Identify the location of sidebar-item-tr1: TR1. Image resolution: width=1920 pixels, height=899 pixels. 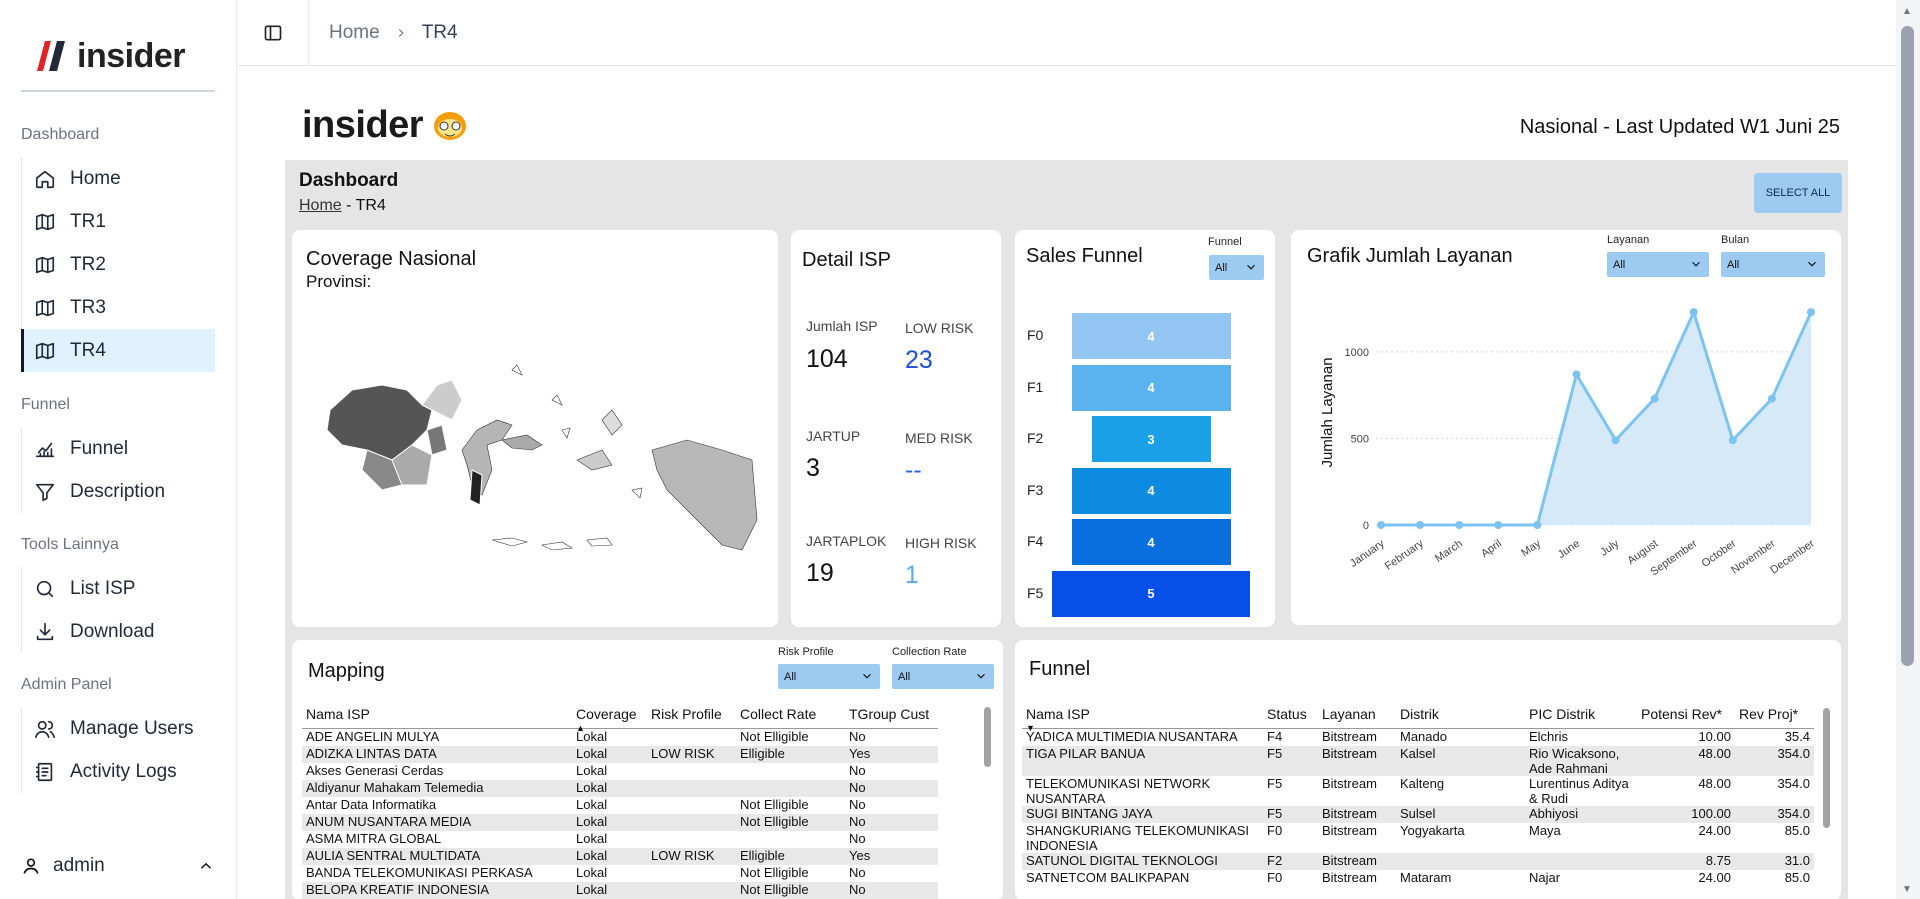
(118, 221).